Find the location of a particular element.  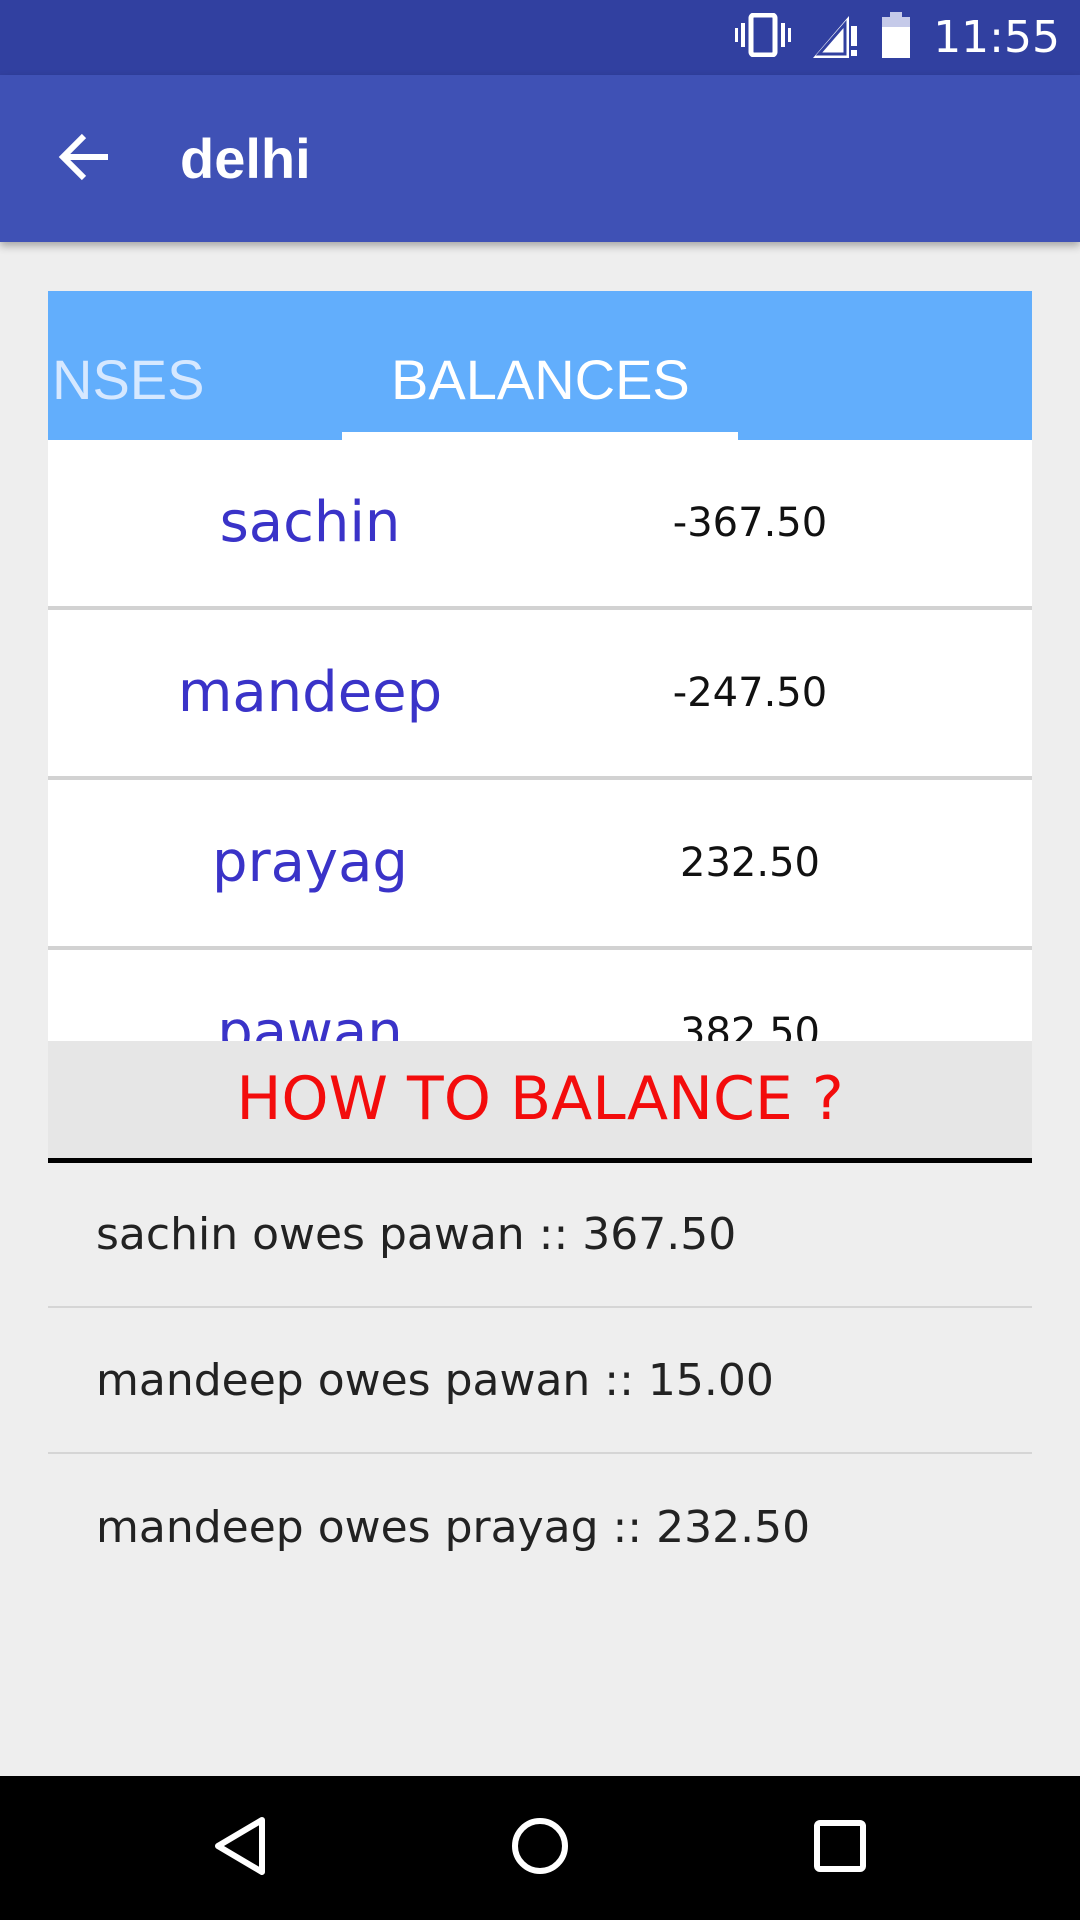

tab-strip: NSES BALANCES is located at coordinates (540, 365).